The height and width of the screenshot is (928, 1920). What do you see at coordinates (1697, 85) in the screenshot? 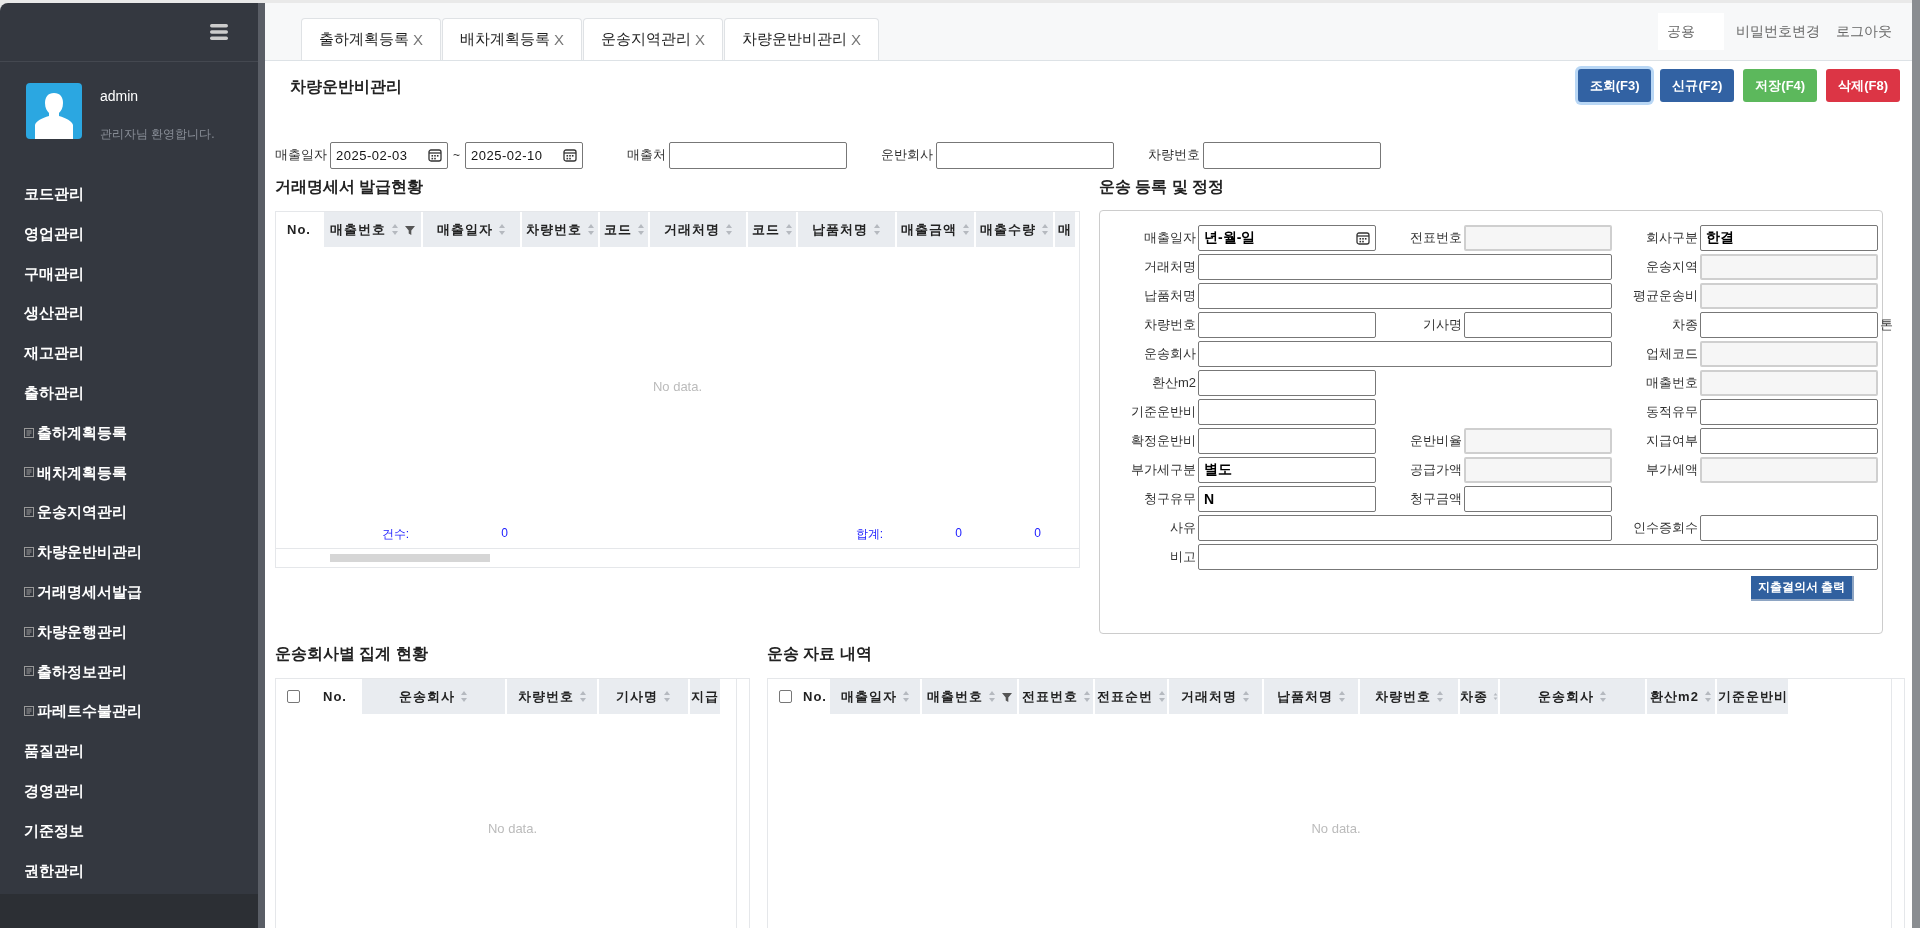
I see `action-button: 신규(F2)` at bounding box center [1697, 85].